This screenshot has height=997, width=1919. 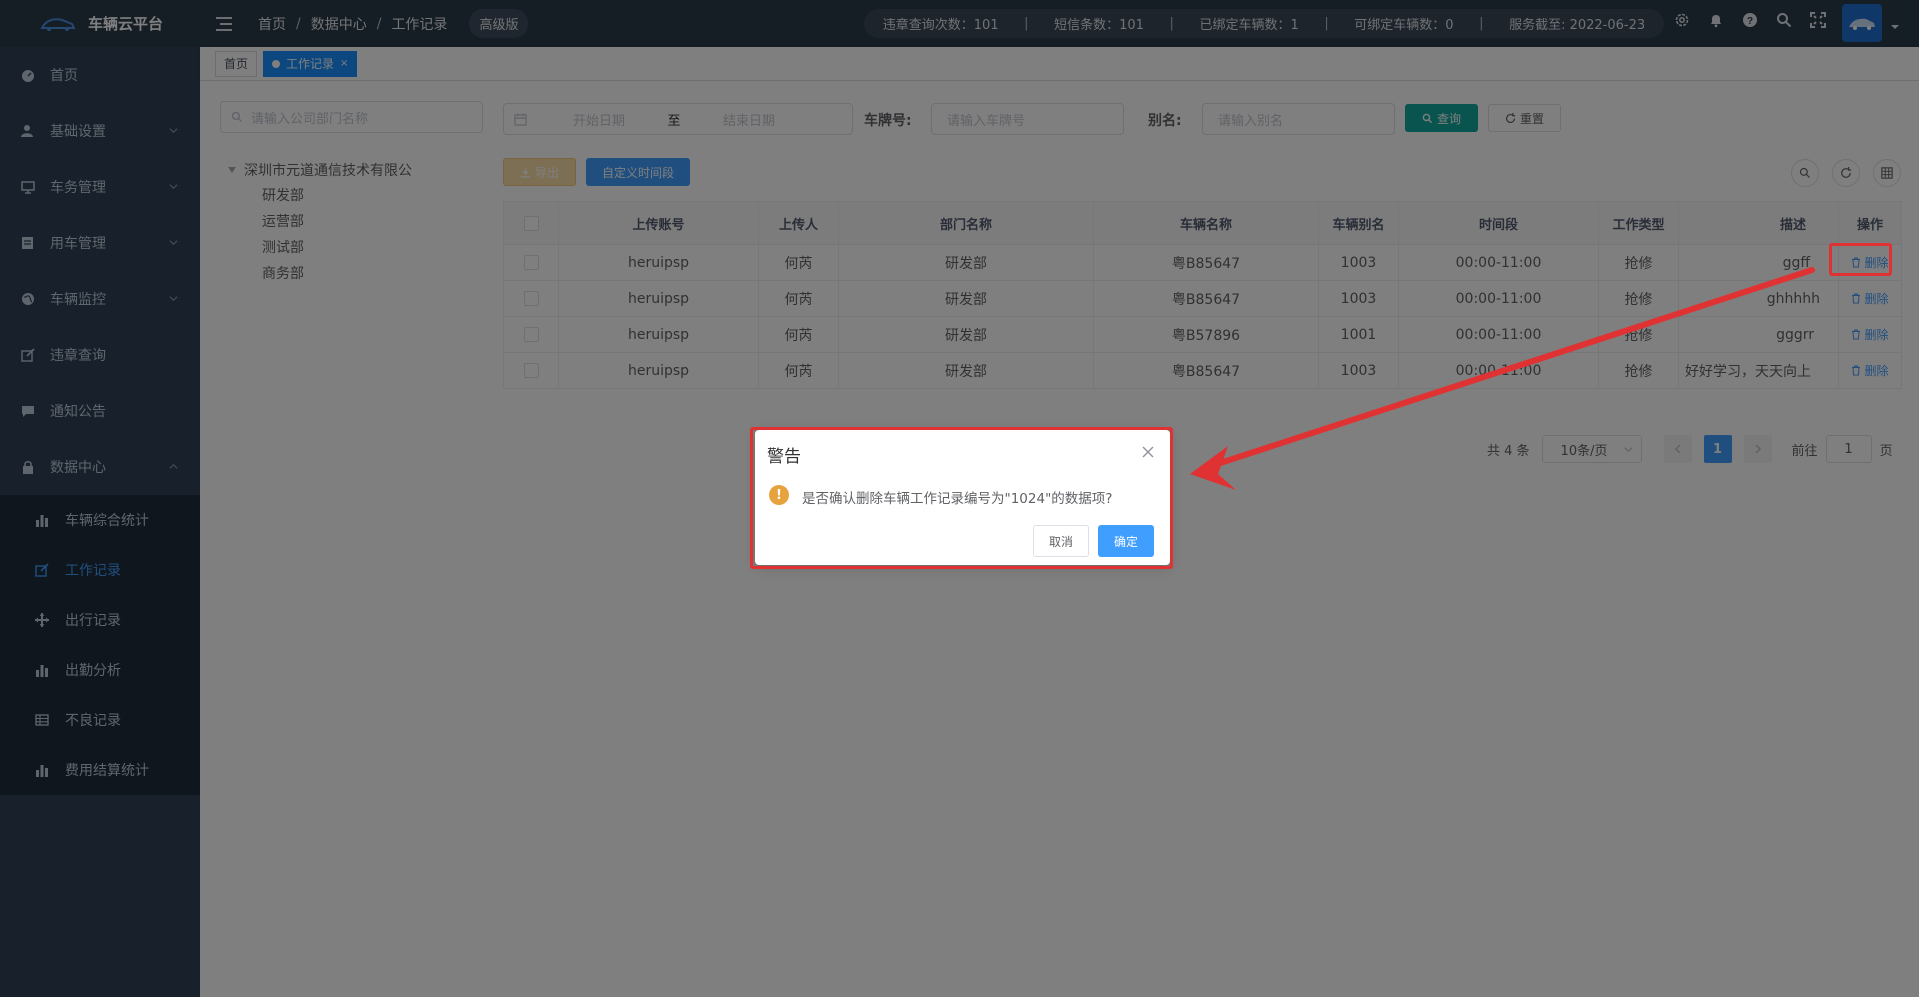 What do you see at coordinates (1148, 452) in the screenshot?
I see `close-icon` at bounding box center [1148, 452].